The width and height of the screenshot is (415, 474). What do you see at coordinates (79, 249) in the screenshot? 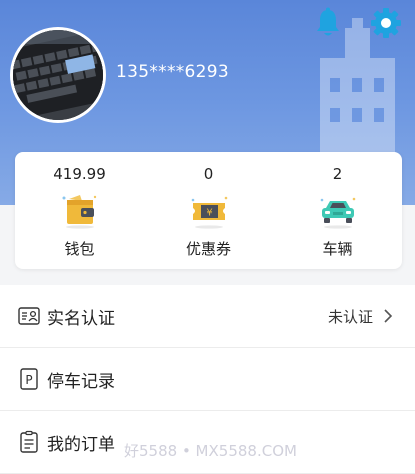
I see `wallet-label: 钱包` at bounding box center [79, 249].